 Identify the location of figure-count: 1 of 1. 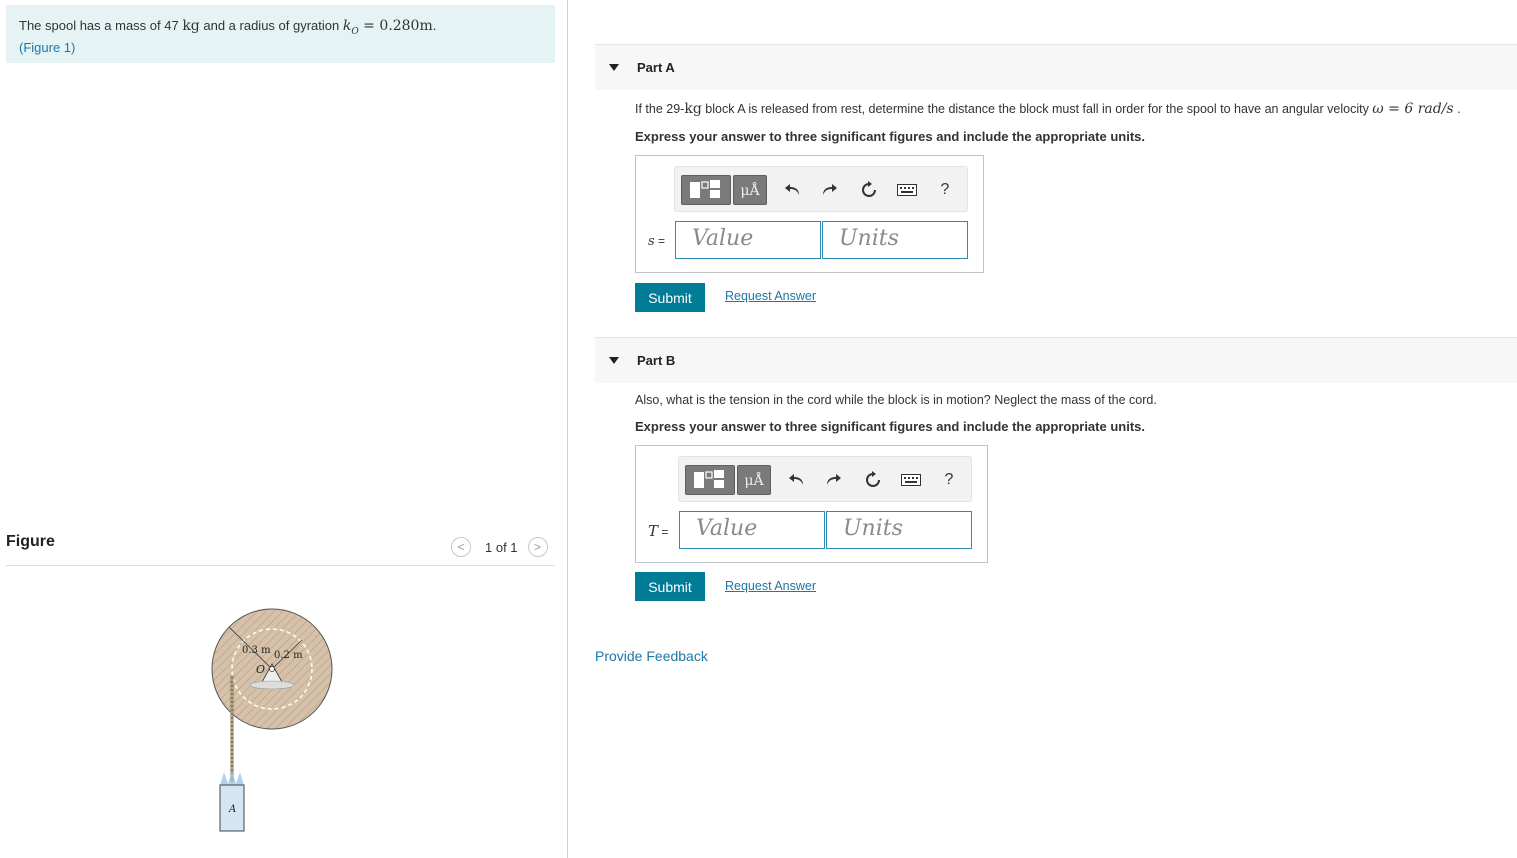
(501, 547).